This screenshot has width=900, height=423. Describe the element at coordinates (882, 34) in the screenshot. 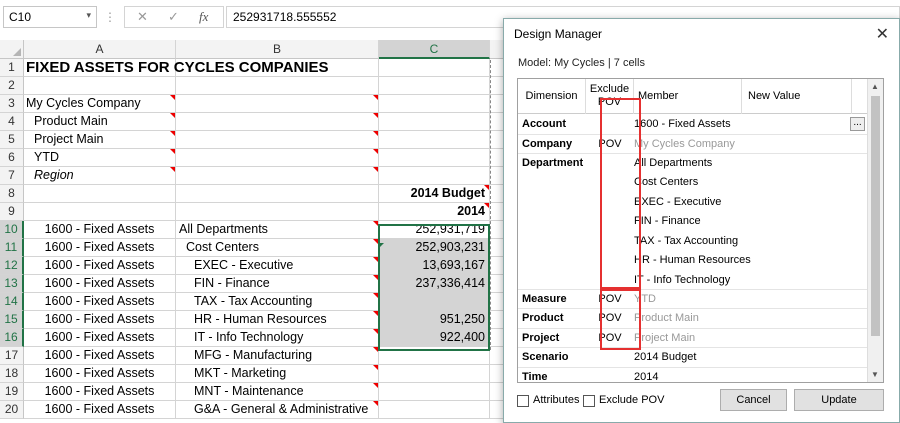

I see `close-icon: ✕` at that location.